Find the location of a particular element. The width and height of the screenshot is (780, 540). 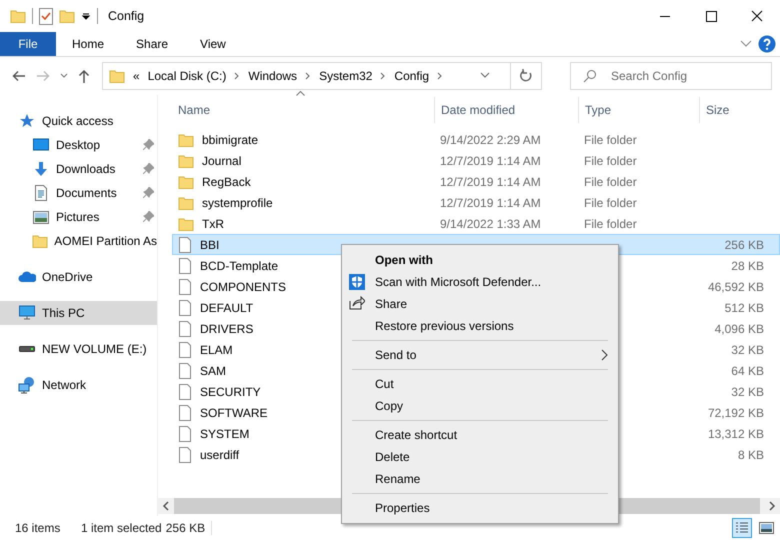

selection-size: 256 KB is located at coordinates (186, 528).